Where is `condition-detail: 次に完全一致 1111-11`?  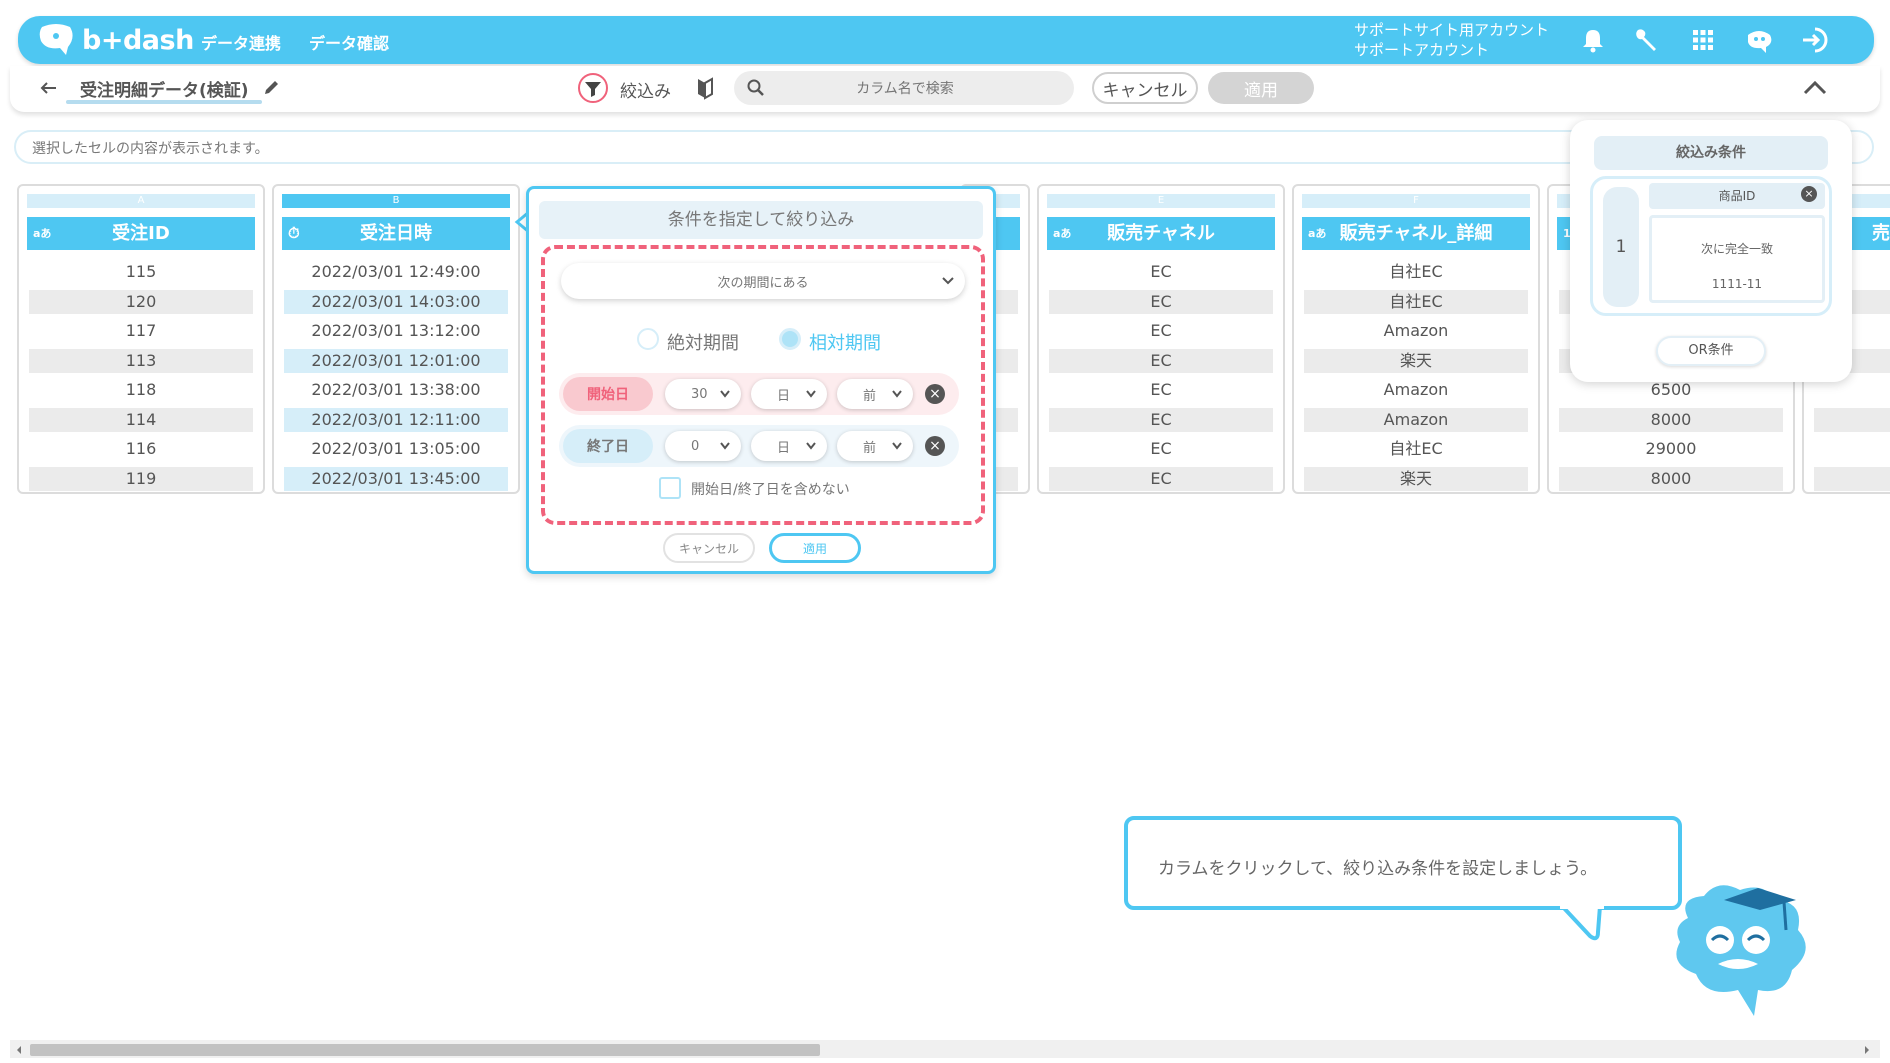
condition-detail: 次に完全一致 1111-11 is located at coordinates (1737, 259).